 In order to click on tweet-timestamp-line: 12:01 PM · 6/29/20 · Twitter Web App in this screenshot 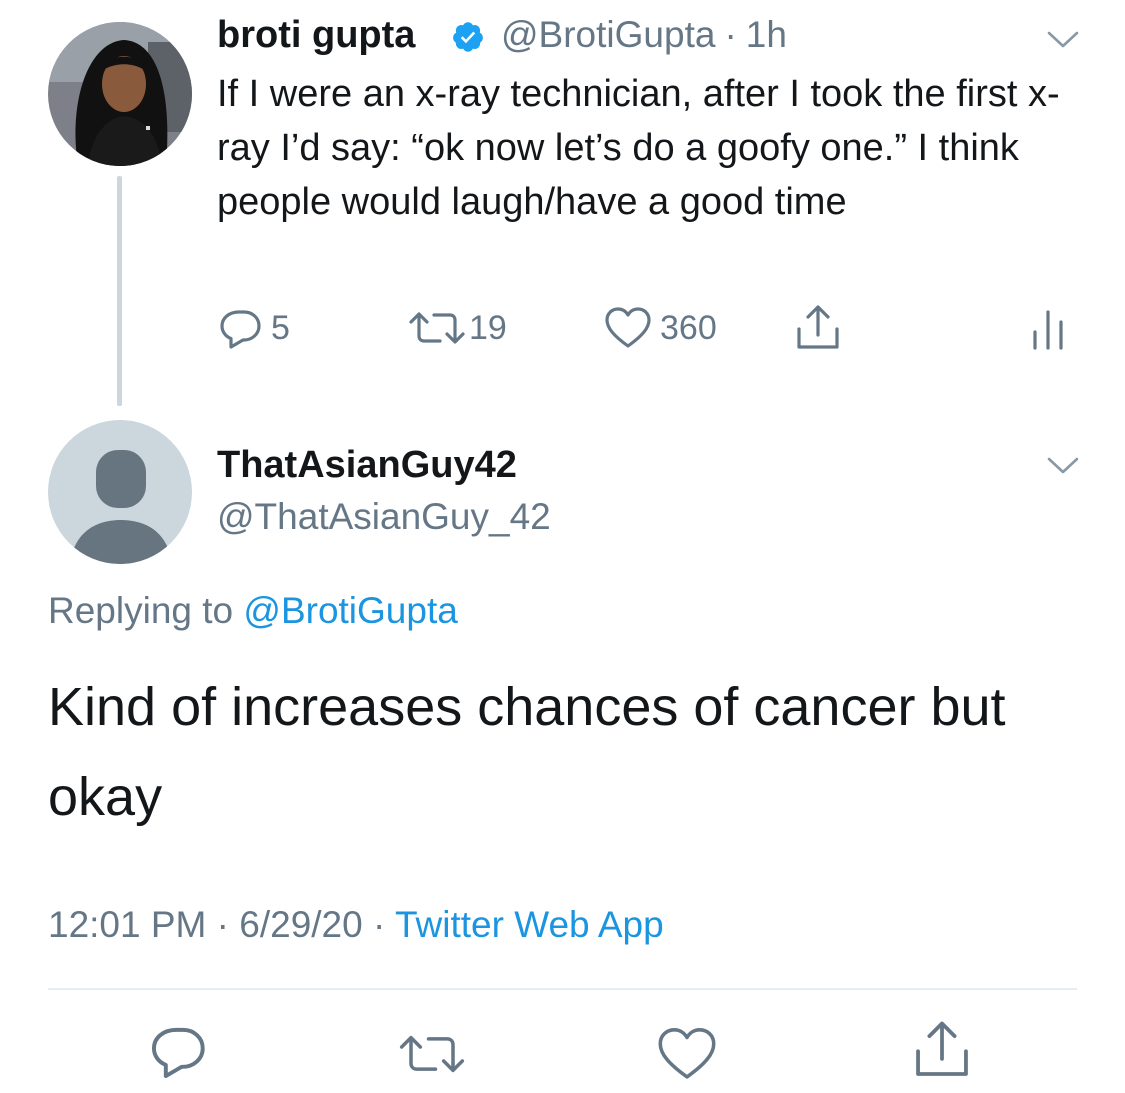, I will do `click(356, 925)`.